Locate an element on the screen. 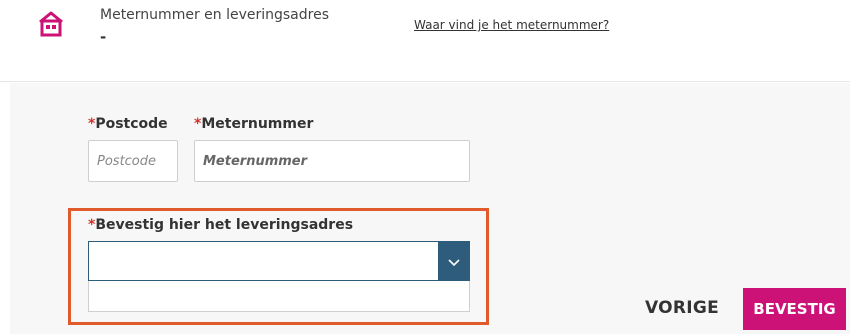 The image size is (850, 334). section-title: Meternummer en leveringsadres is located at coordinates (215, 15).